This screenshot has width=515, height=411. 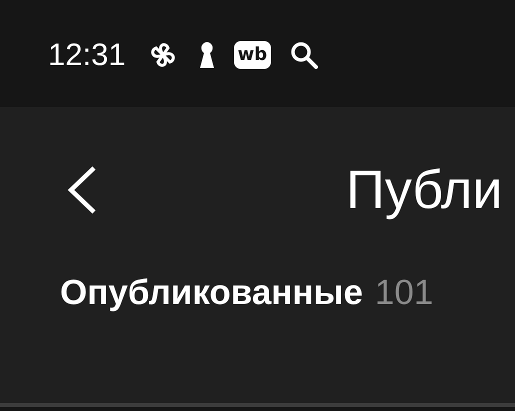 I want to click on back-icon, so click(x=82, y=190).